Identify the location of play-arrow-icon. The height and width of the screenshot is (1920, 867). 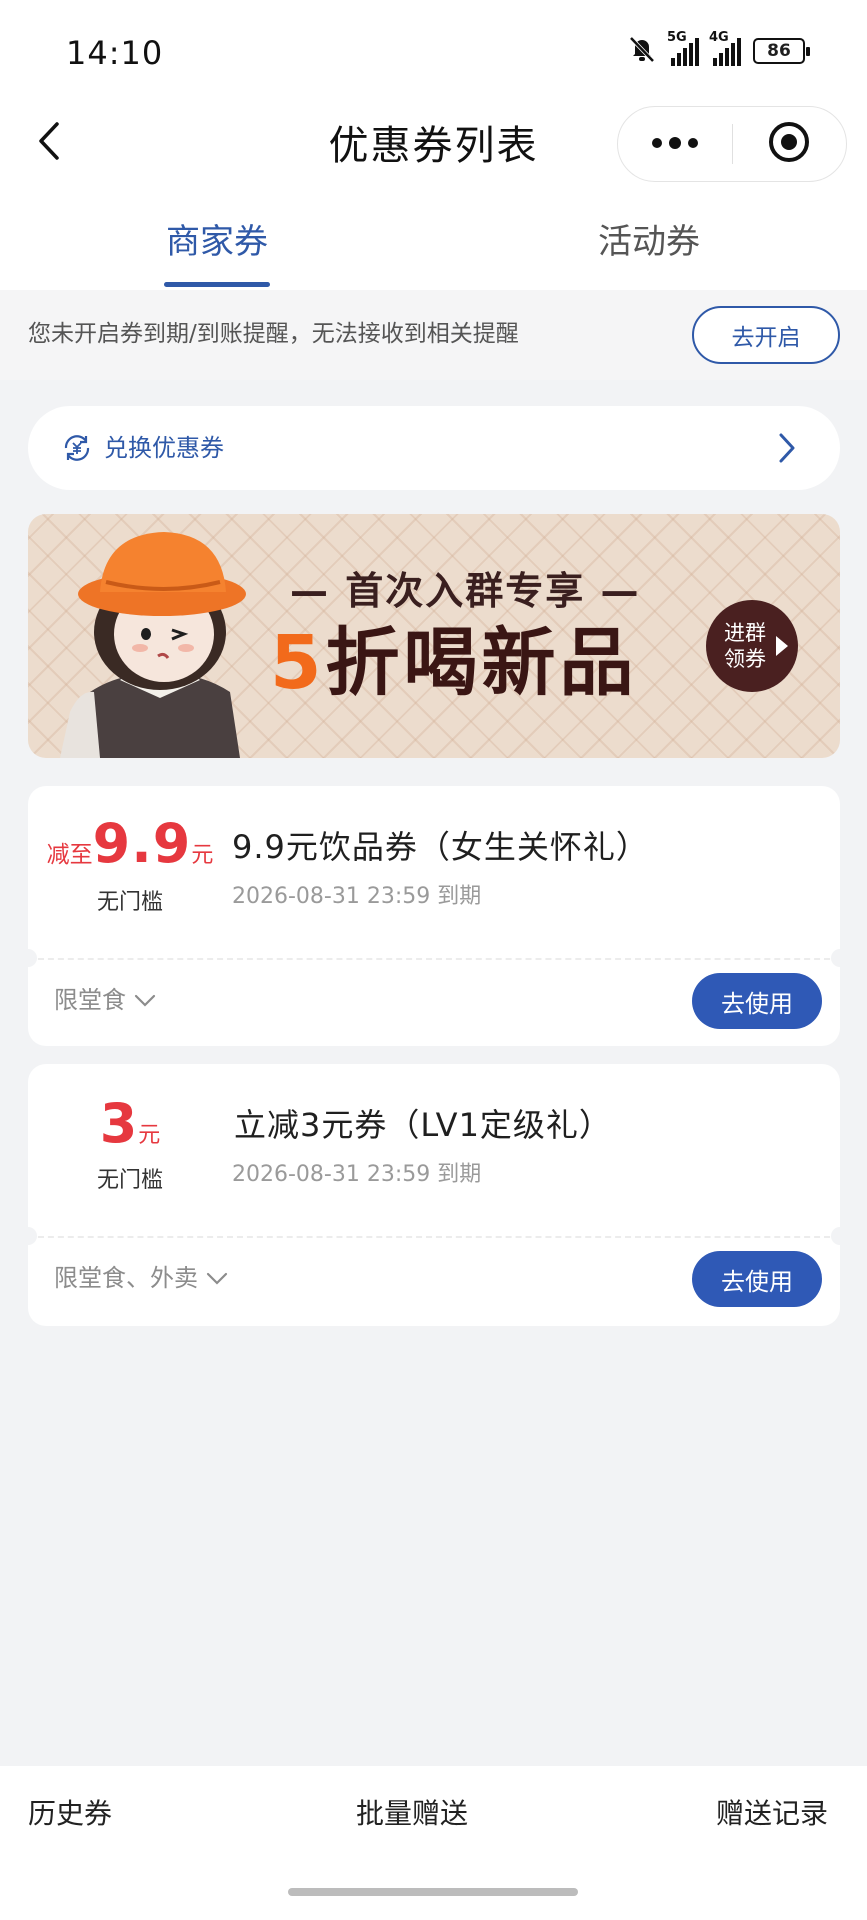
(782, 646).